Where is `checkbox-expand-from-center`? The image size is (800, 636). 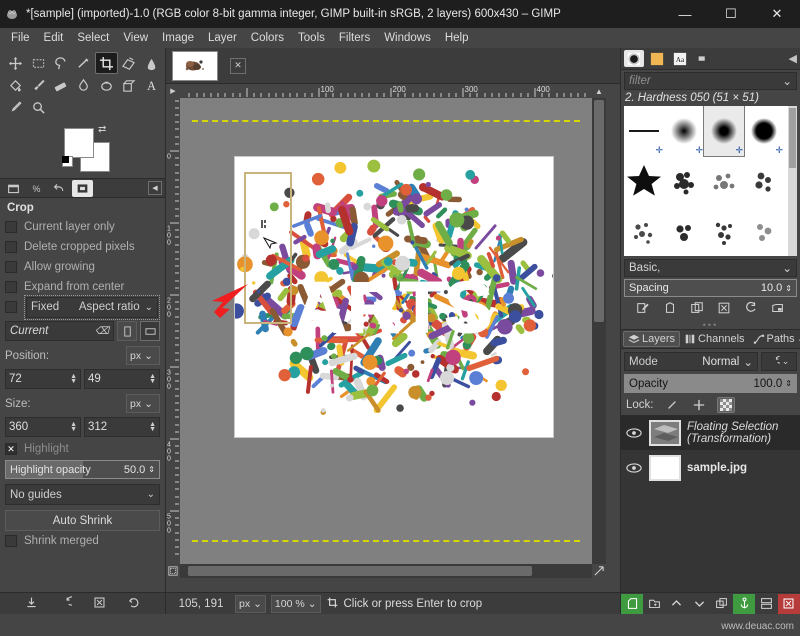 checkbox-expand-from-center is located at coordinates (11, 287).